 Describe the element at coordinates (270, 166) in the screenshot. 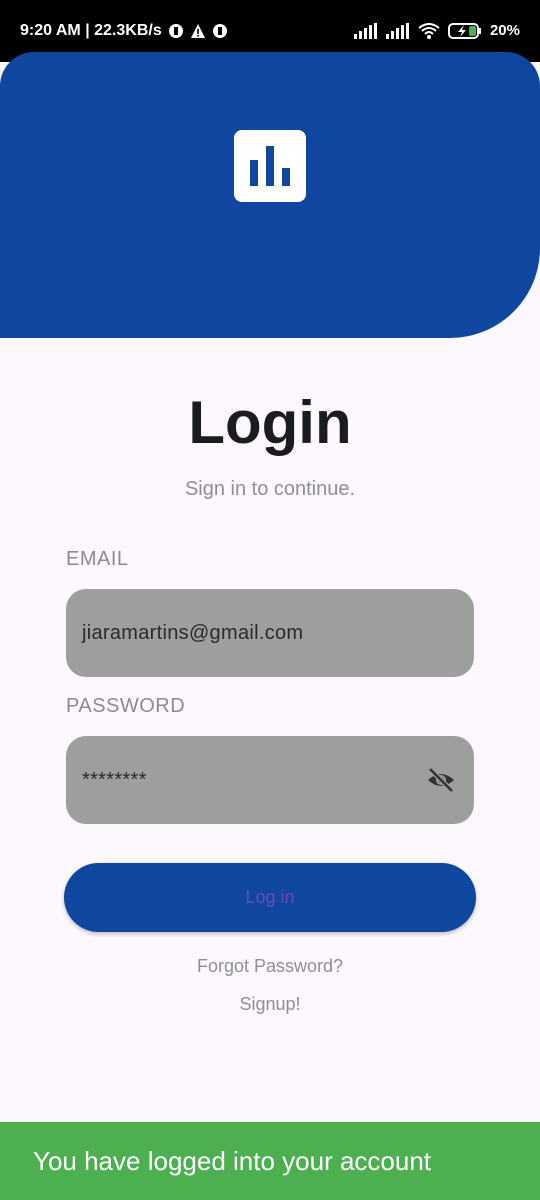

I see `app-logo` at that location.